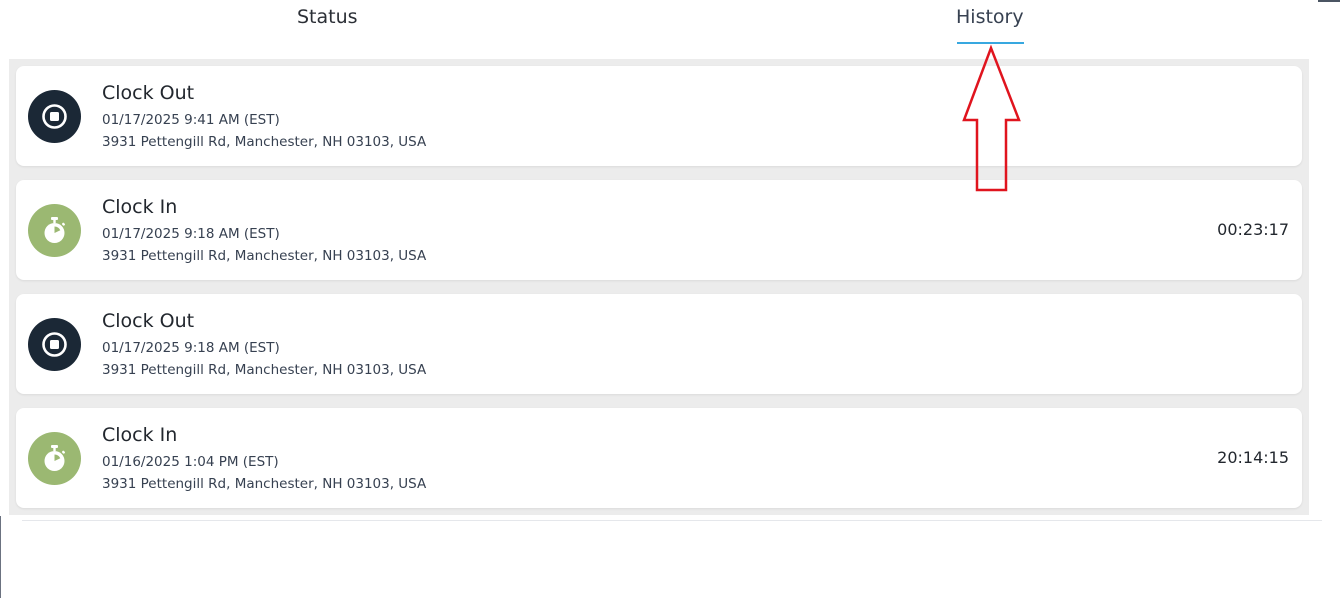 This screenshot has height=598, width=1340. I want to click on entry-timestamp: 01/16/2025 1:04 PM (EST), so click(190, 462).